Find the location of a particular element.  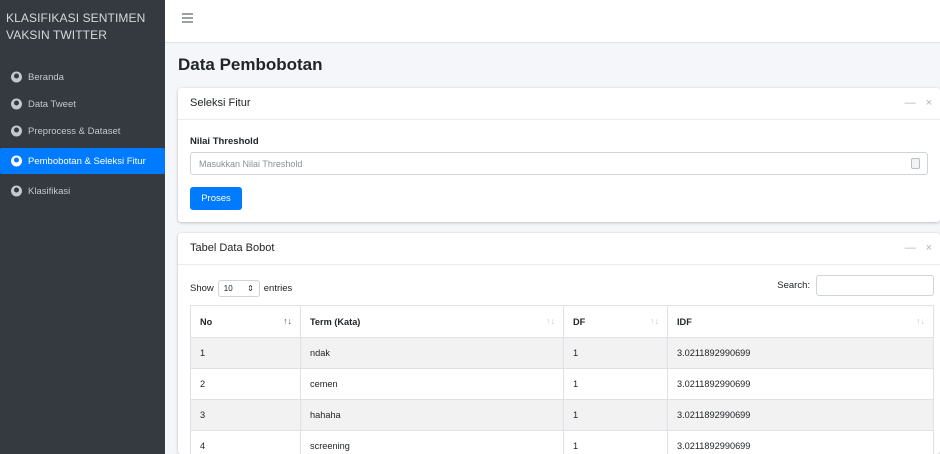

show-label: Show is located at coordinates (202, 288).